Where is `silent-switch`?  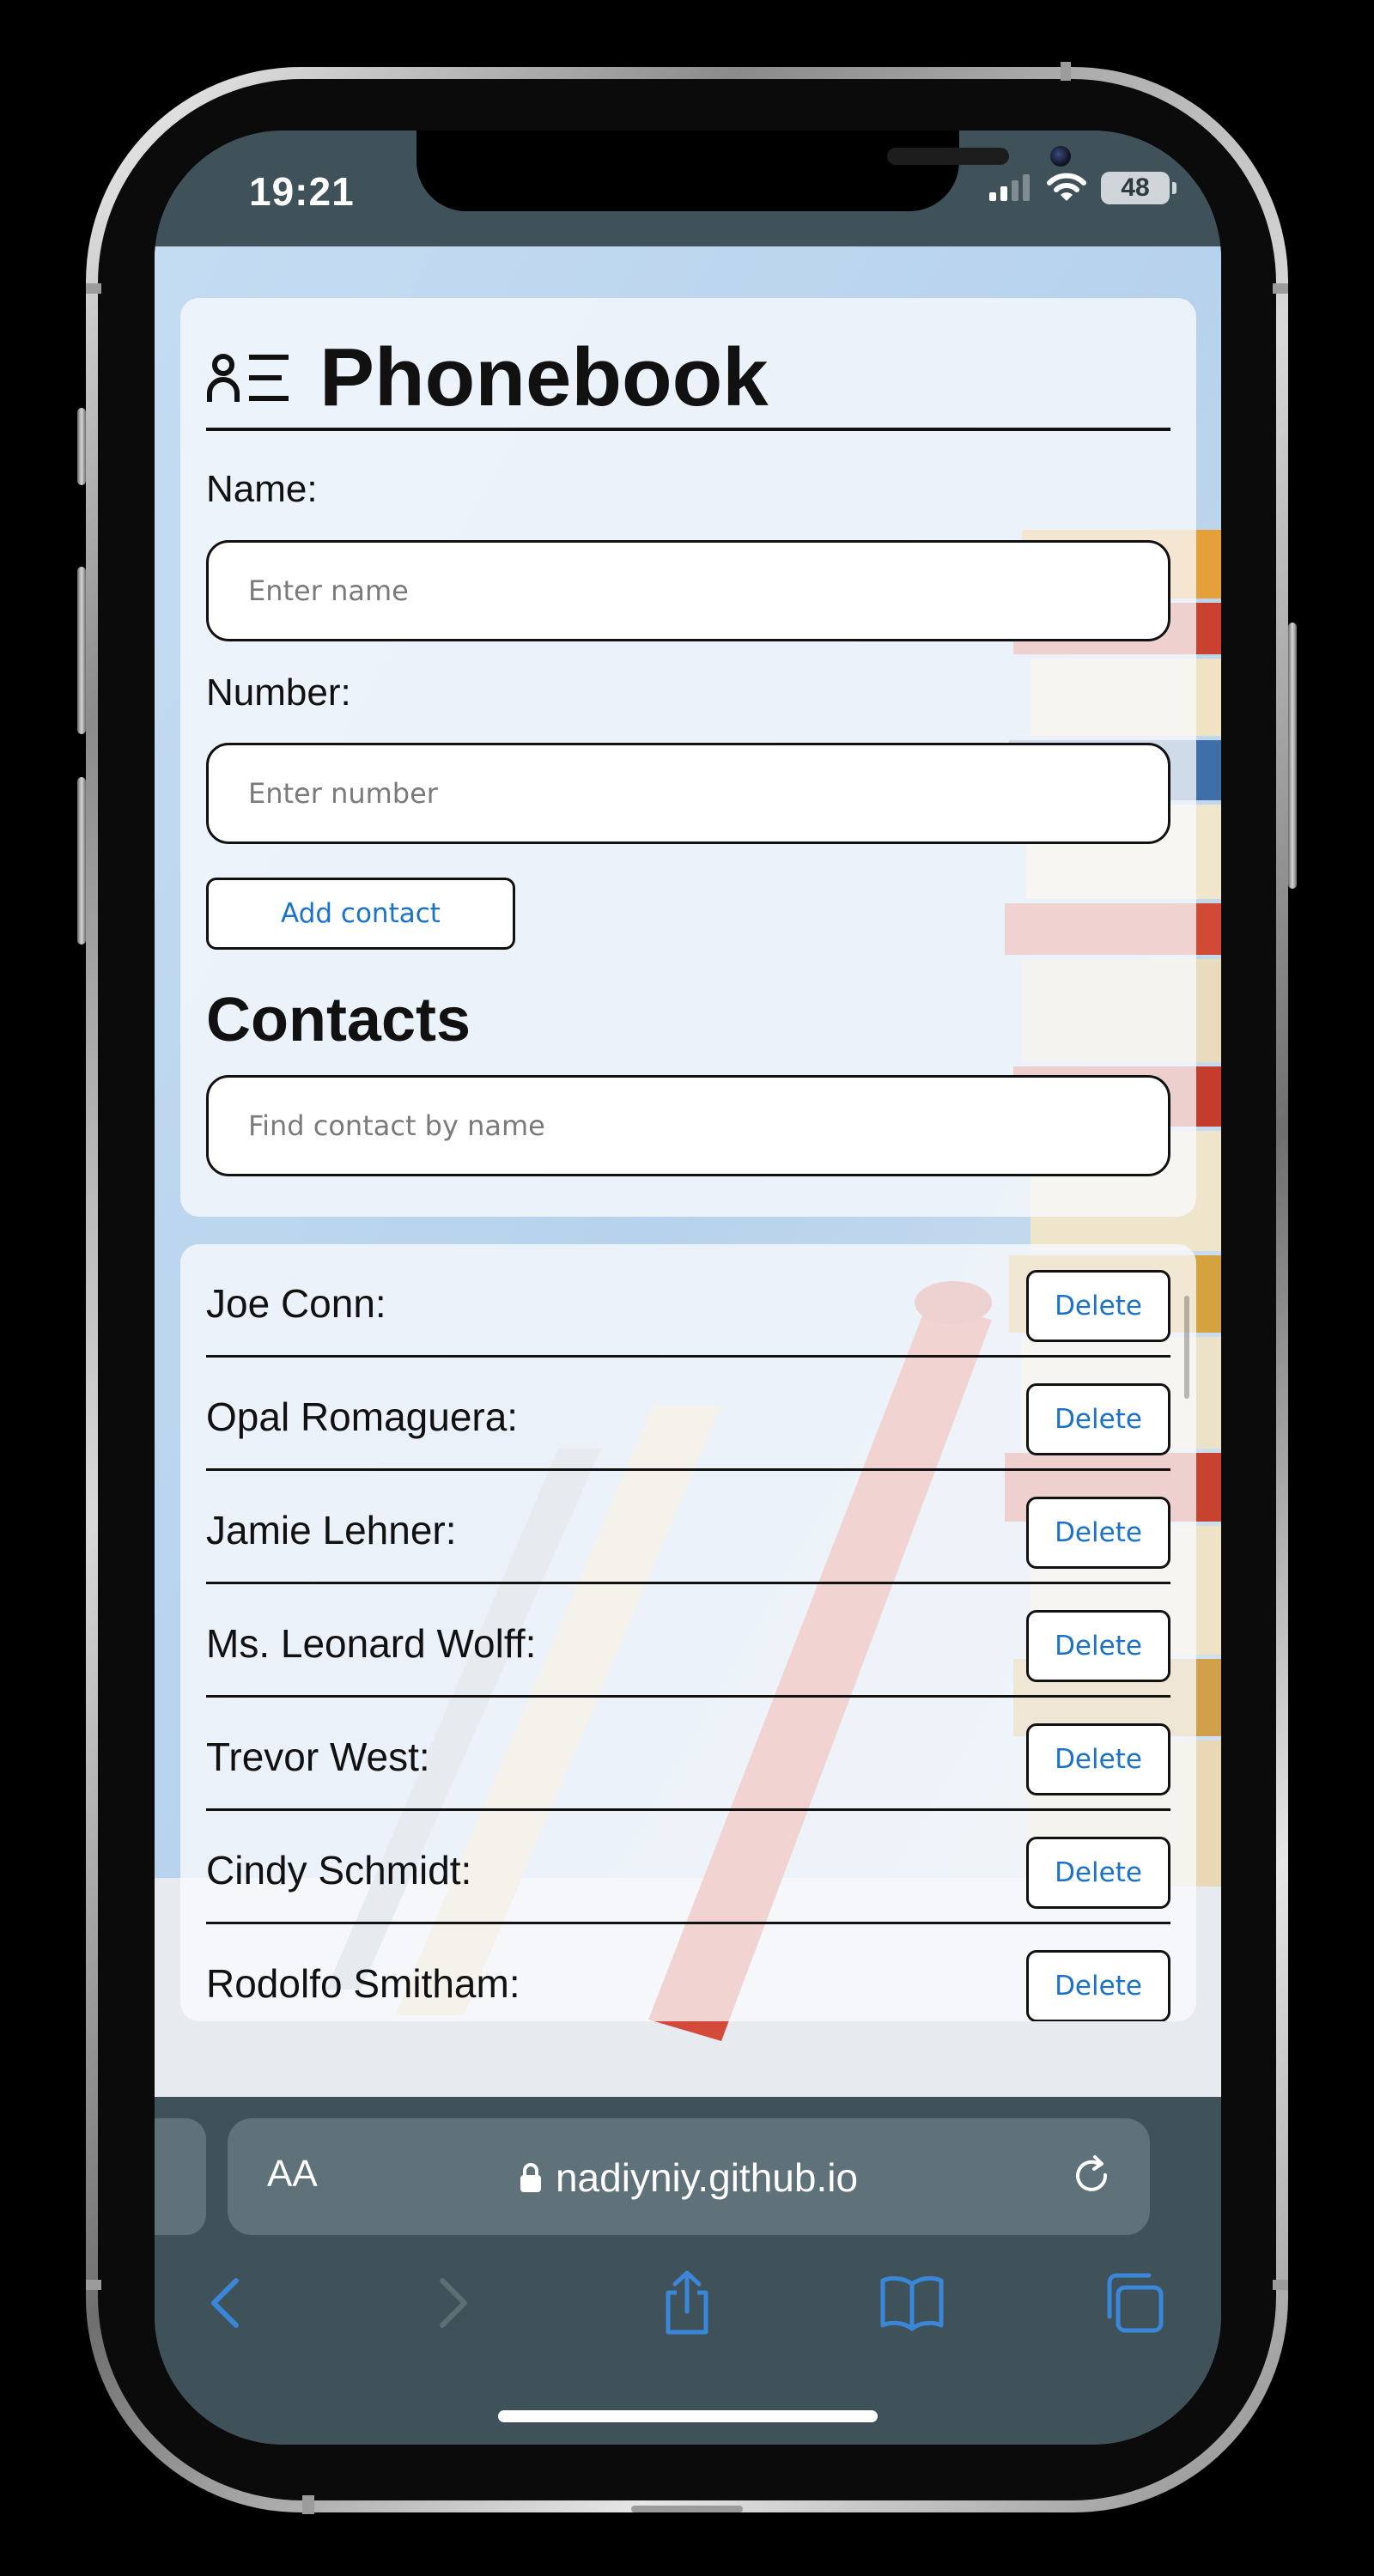
silent-switch is located at coordinates (81, 446).